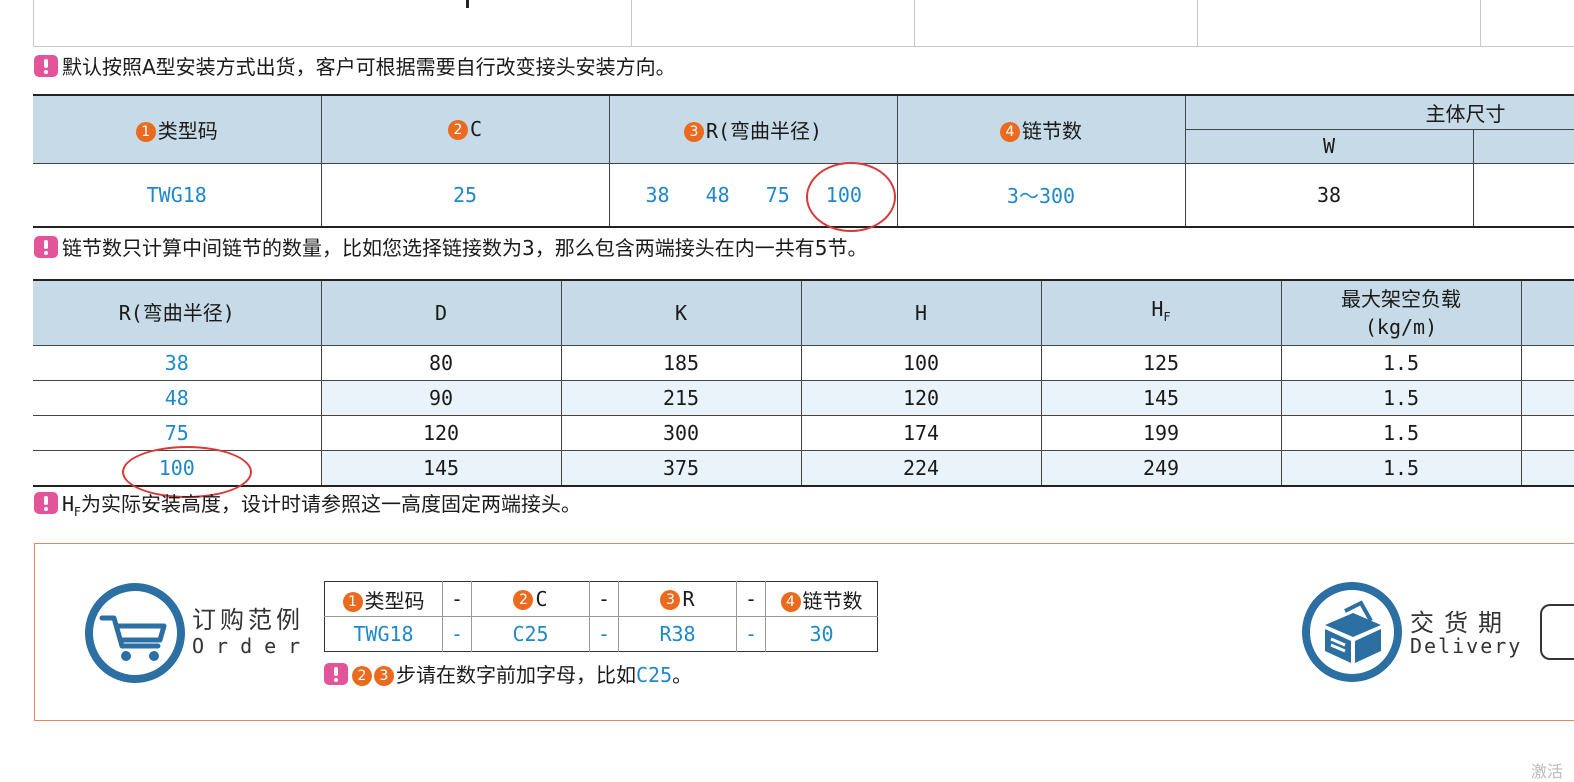 The height and width of the screenshot is (782, 1574). What do you see at coordinates (369, 67) in the screenshot?
I see `install-note-text: 默认按照A型安装方式出货，客户可根据需要自行改变接头安装方向。` at bounding box center [369, 67].